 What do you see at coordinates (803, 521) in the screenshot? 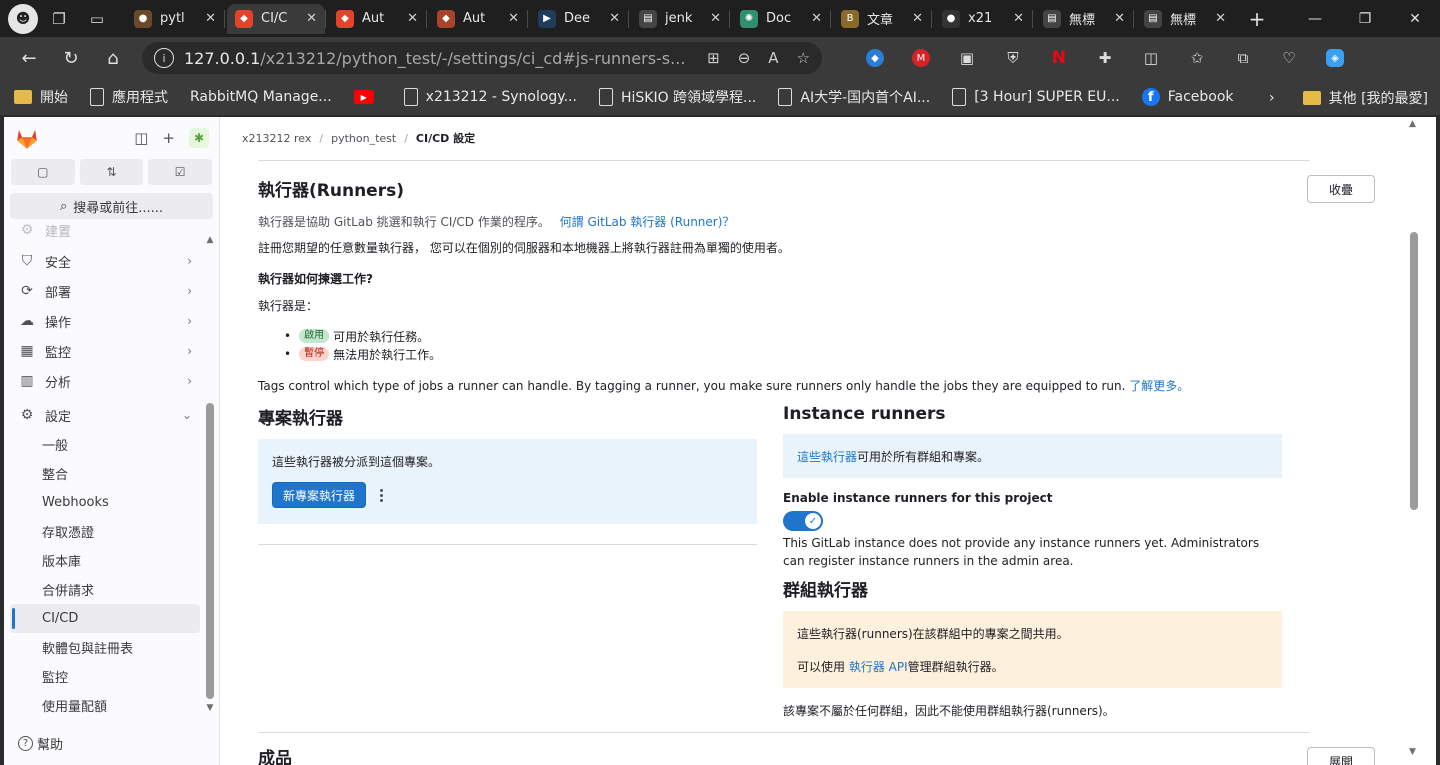
I see `enable-instance-runners-toggle: ✓` at bounding box center [803, 521].